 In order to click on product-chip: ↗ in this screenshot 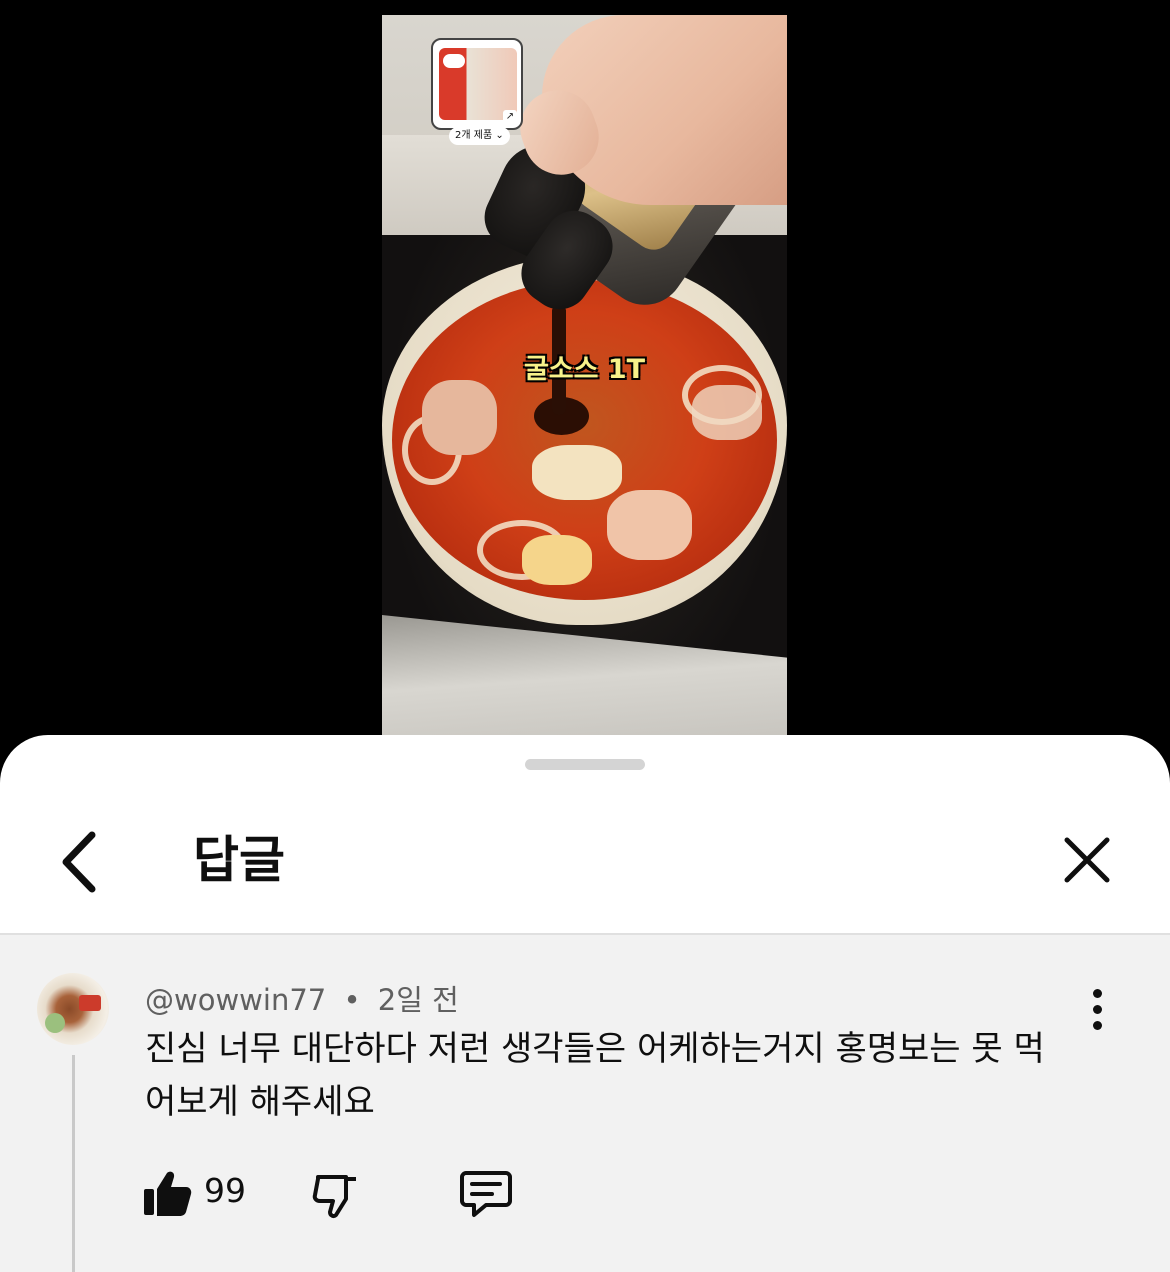, I will do `click(477, 84)`.